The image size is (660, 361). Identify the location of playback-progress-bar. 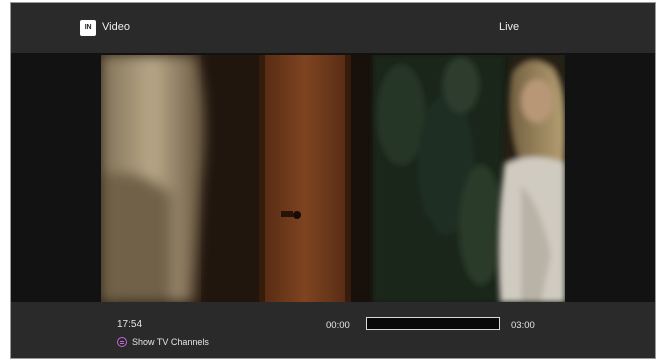
(433, 323).